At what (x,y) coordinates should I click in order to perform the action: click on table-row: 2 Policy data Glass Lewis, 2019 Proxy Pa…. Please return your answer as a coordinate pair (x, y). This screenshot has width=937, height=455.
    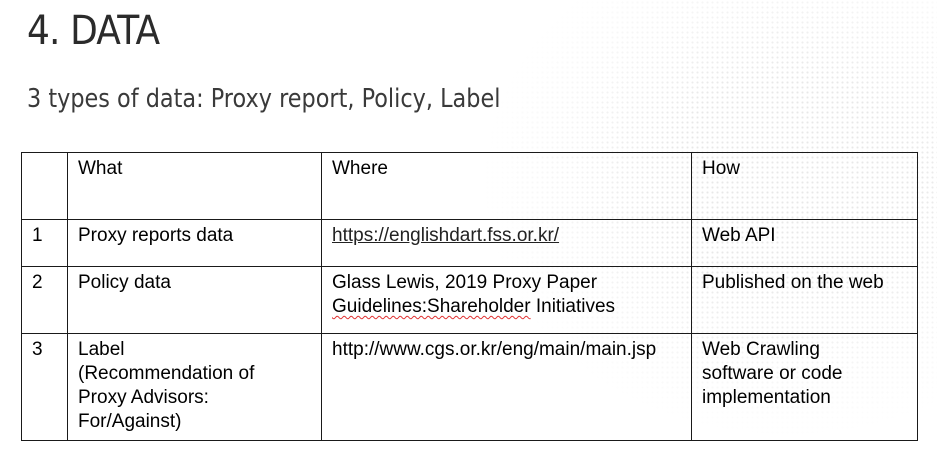
    Looking at the image, I should click on (469, 300).